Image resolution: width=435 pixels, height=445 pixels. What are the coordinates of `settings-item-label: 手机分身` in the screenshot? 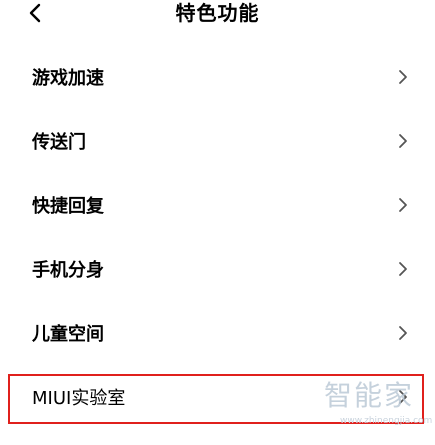 It's located at (68, 270).